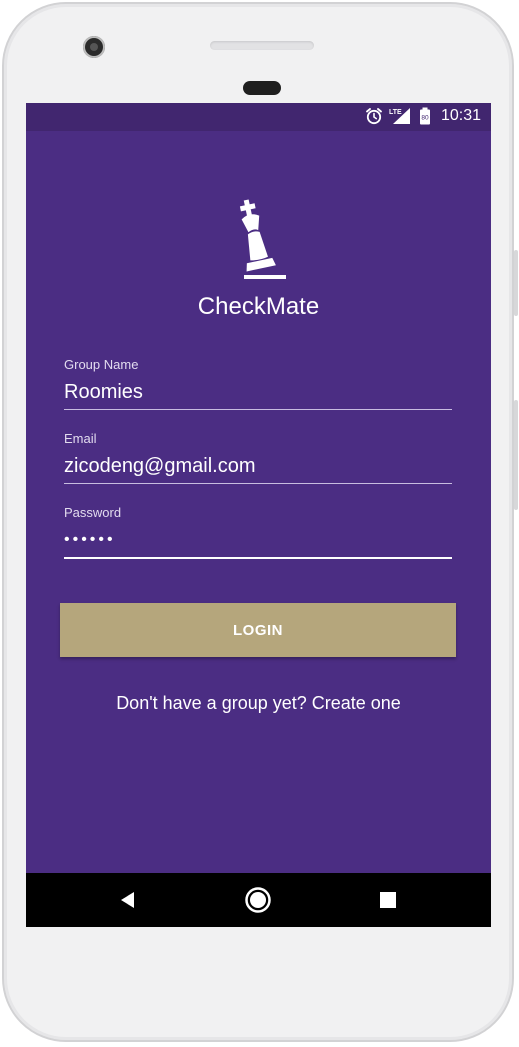  Describe the element at coordinates (395, 112) in the screenshot. I see `network-type-label: LTE` at that location.